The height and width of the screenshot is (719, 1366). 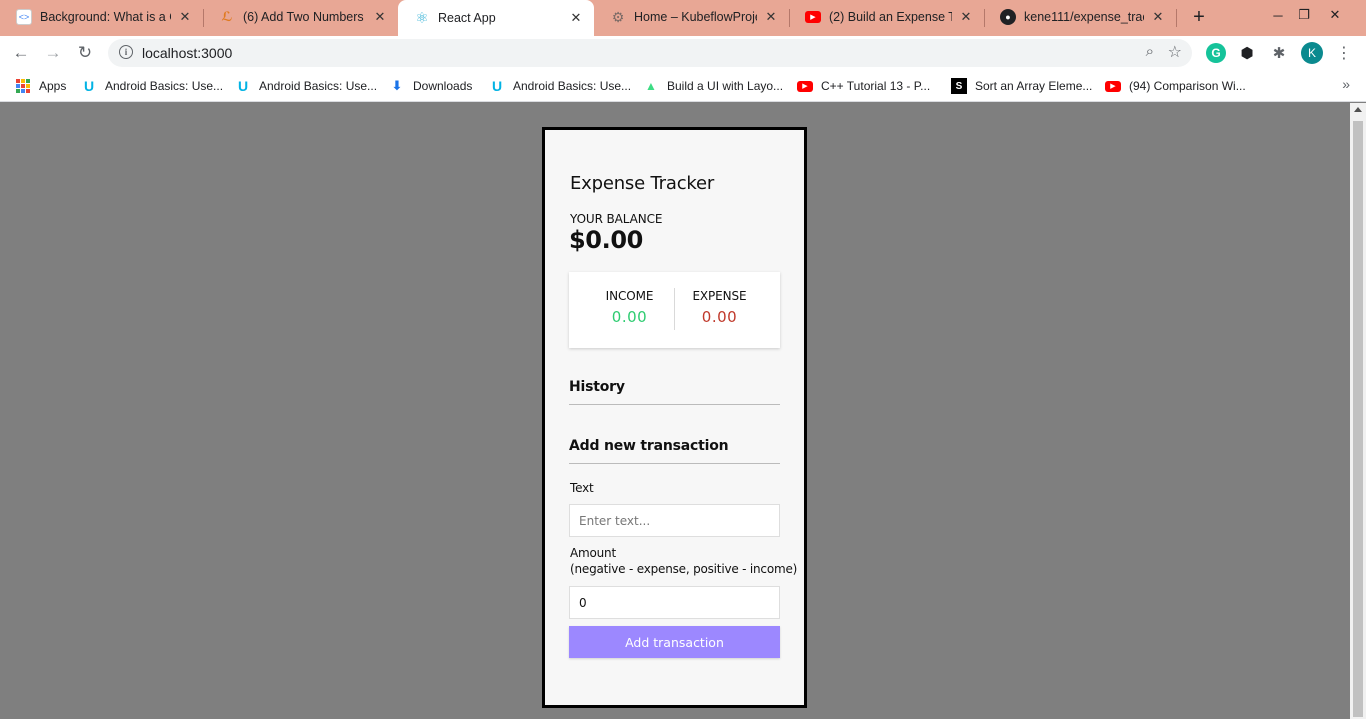 I want to click on tab-react-app: ⚛ React App ✕, so click(x=496, y=18).